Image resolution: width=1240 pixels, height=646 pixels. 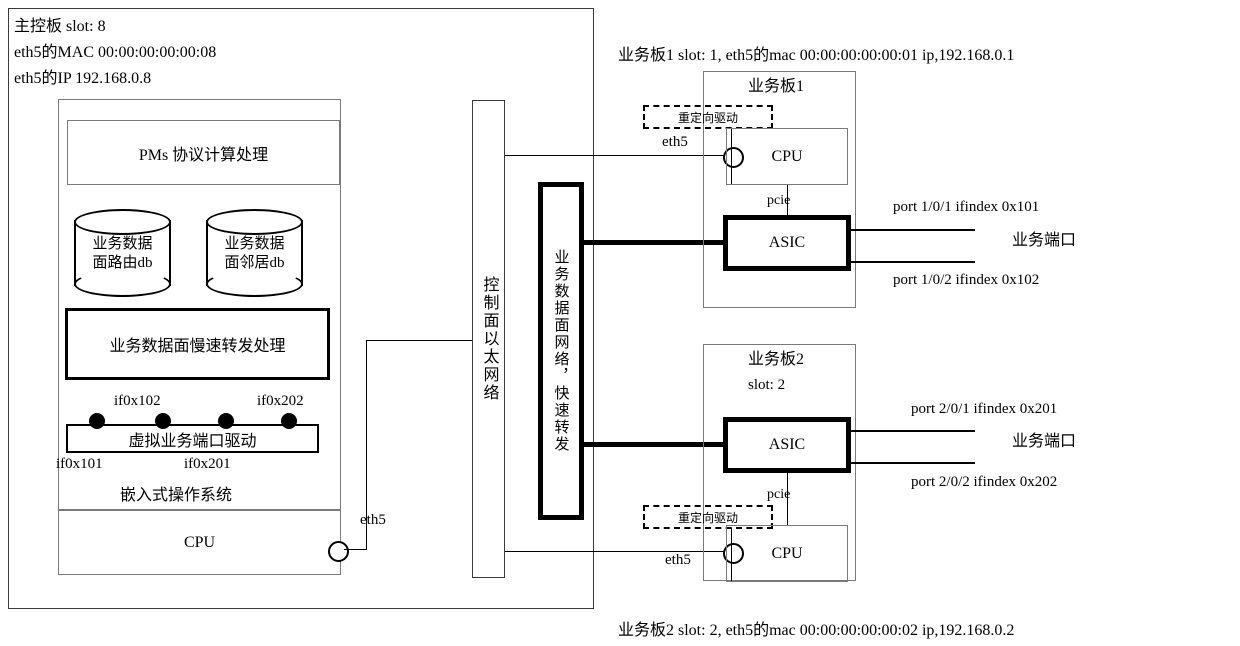 I want to click on board1-pcie-line, so click(x=787, y=201).